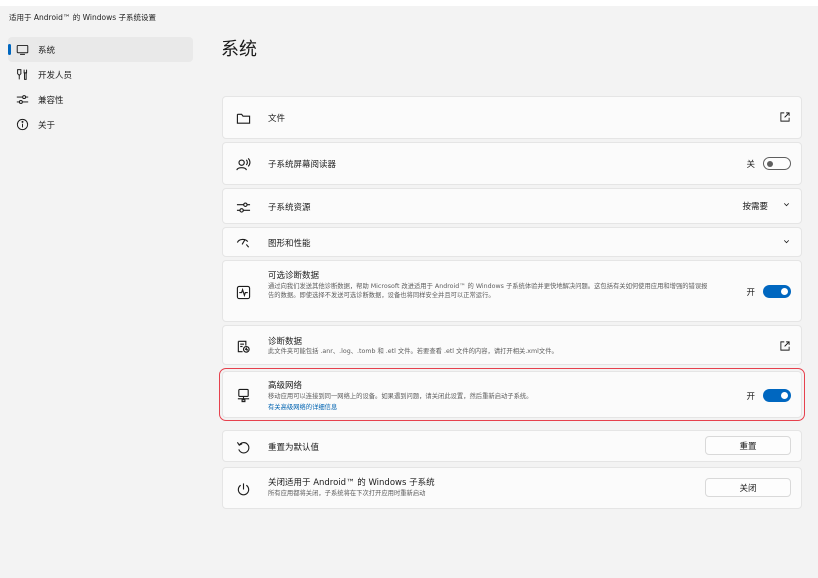 This screenshot has width=818, height=578. I want to click on optional-diagnostics-toggle, so click(777, 291).